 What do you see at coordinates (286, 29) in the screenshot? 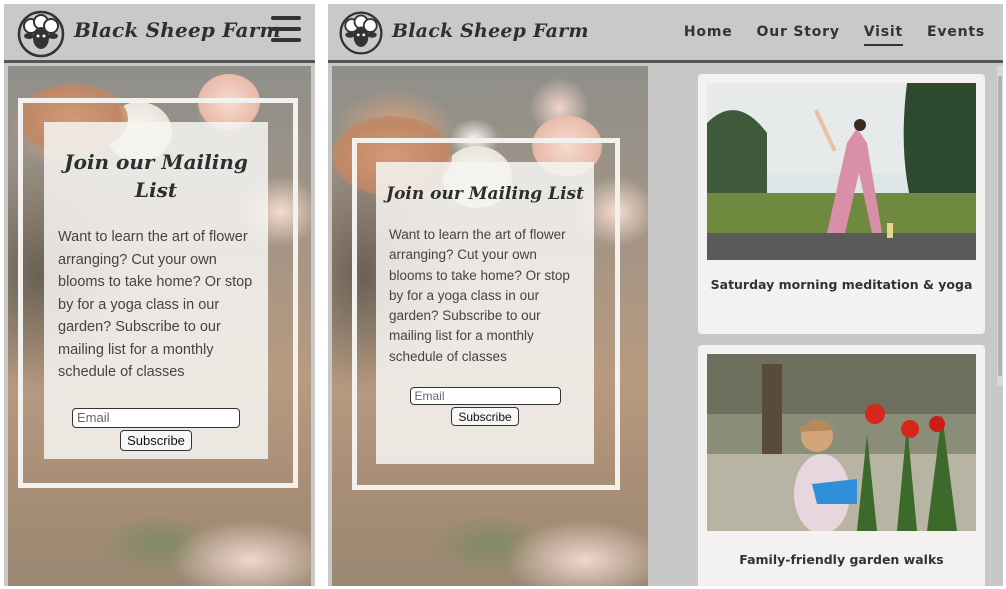
I see `hamburger-menu-icon` at bounding box center [286, 29].